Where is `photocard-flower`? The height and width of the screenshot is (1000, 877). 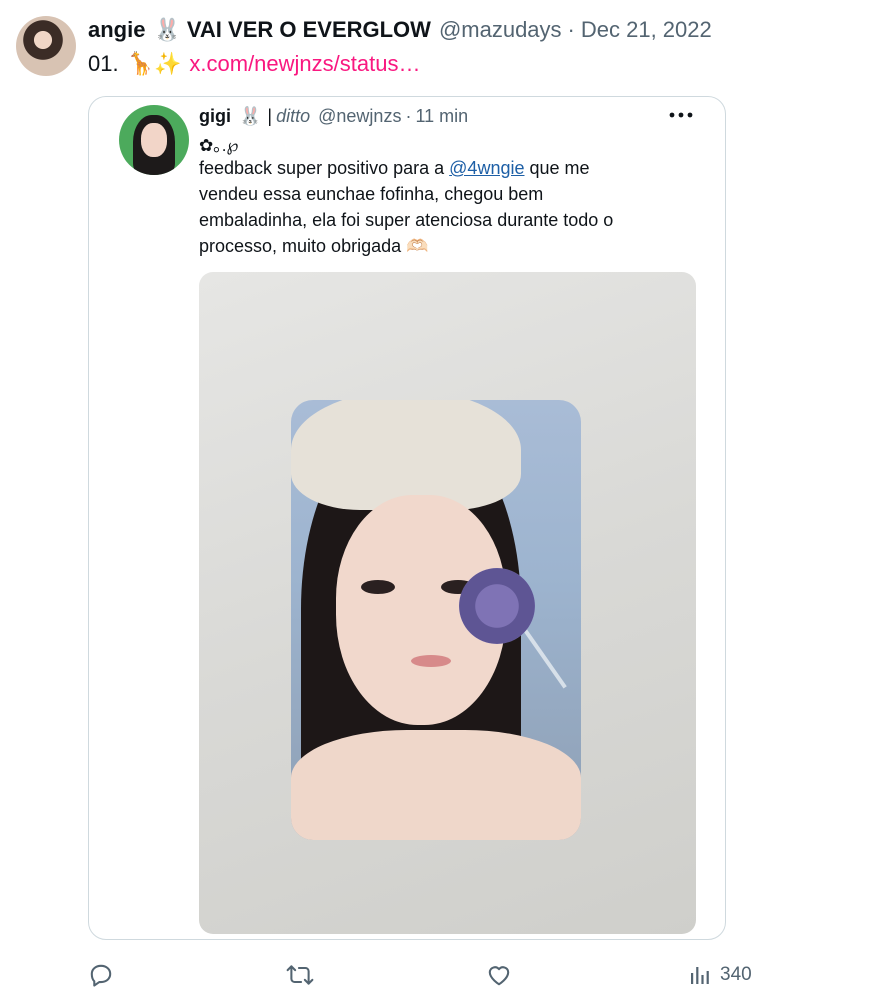 photocard-flower is located at coordinates (497, 606).